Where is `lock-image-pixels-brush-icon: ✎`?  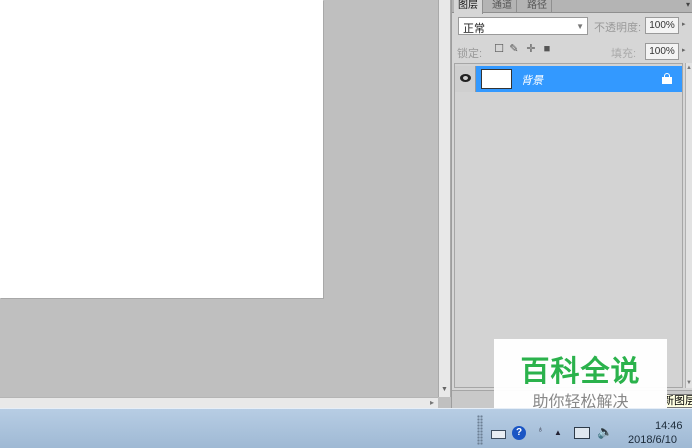
lock-image-pixels-brush-icon: ✎ is located at coordinates (514, 49).